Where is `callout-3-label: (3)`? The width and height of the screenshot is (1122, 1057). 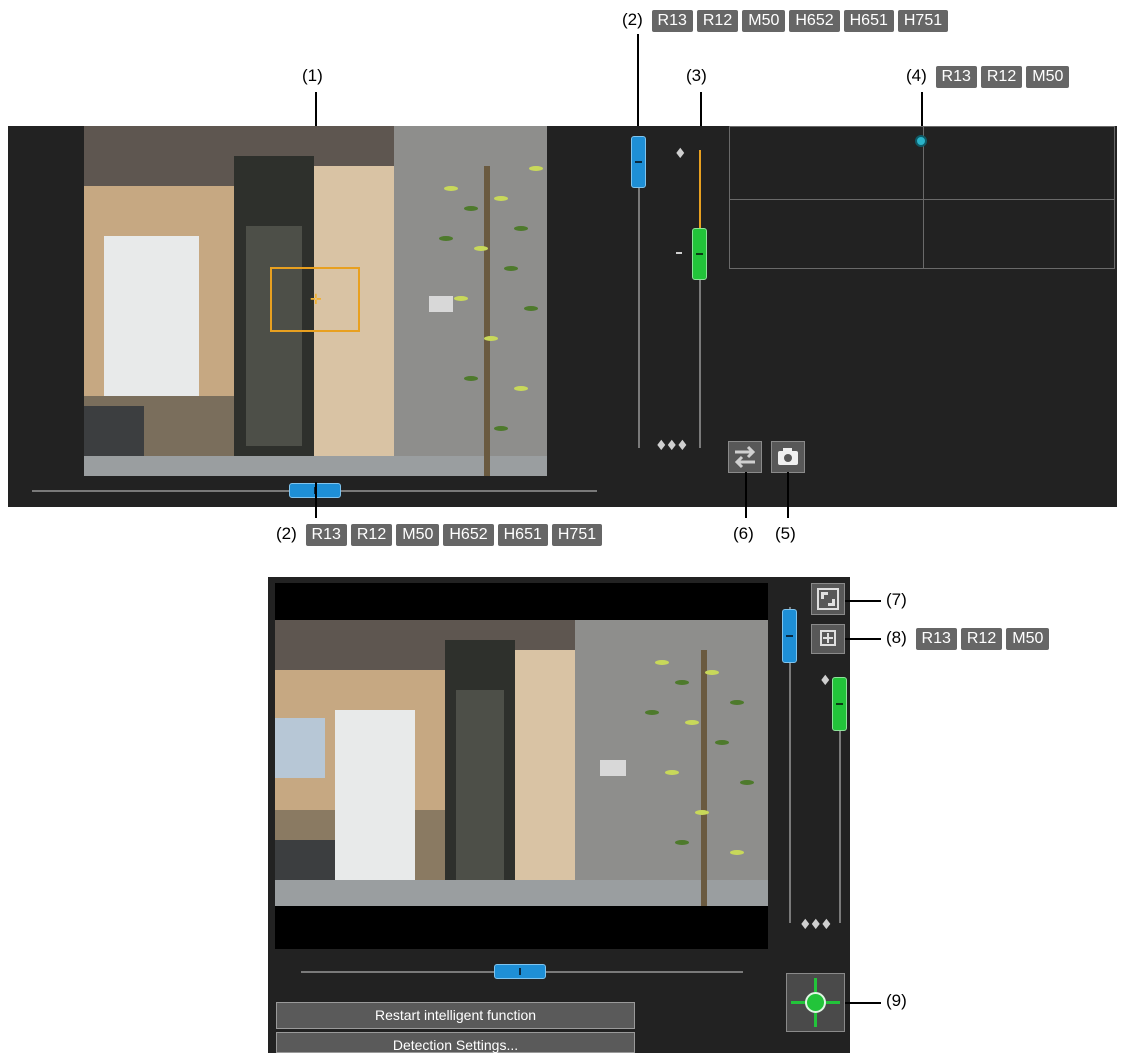 callout-3-label: (3) is located at coordinates (696, 75).